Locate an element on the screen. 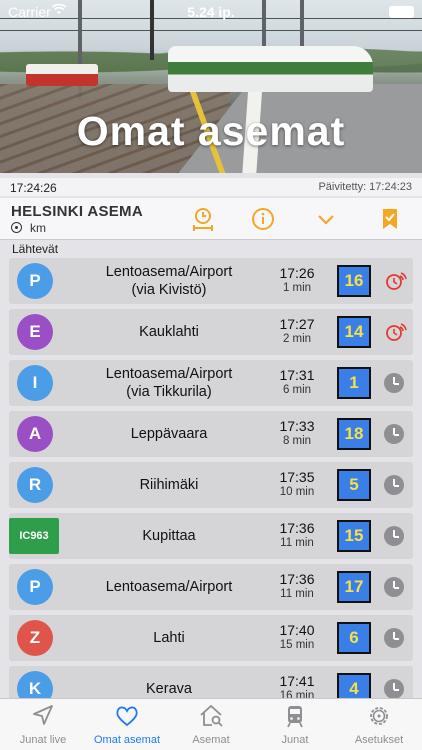 Image resolution: width=422 pixels, height=750 pixels. status-bar: Carrier 5.24 ip. is located at coordinates (211, 11).